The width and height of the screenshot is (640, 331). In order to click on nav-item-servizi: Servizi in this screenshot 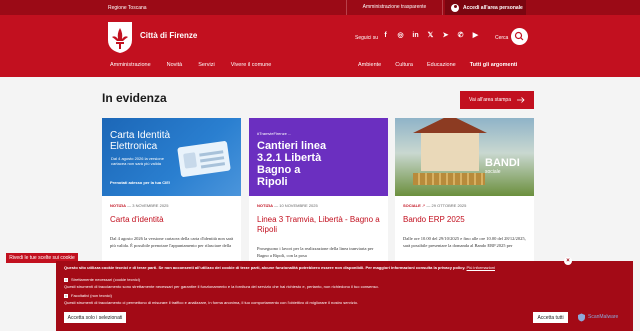, I will do `click(206, 65)`.